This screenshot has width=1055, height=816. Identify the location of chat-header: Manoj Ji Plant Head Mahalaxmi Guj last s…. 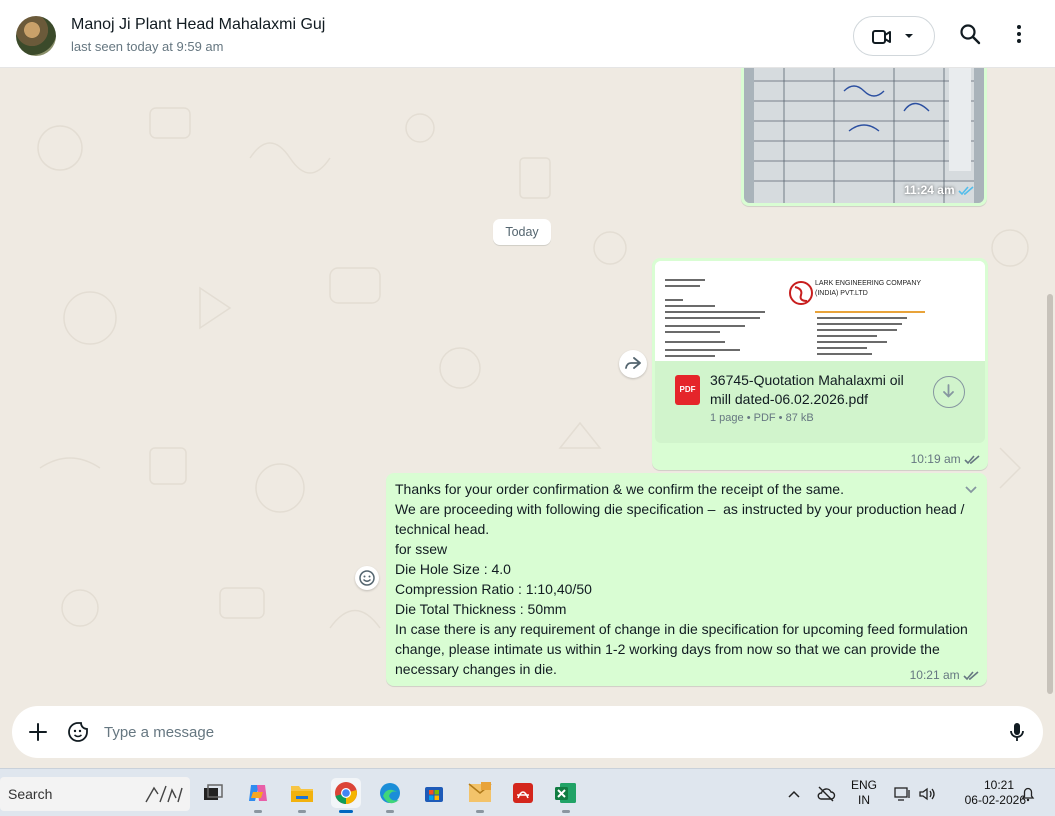
(527, 34).